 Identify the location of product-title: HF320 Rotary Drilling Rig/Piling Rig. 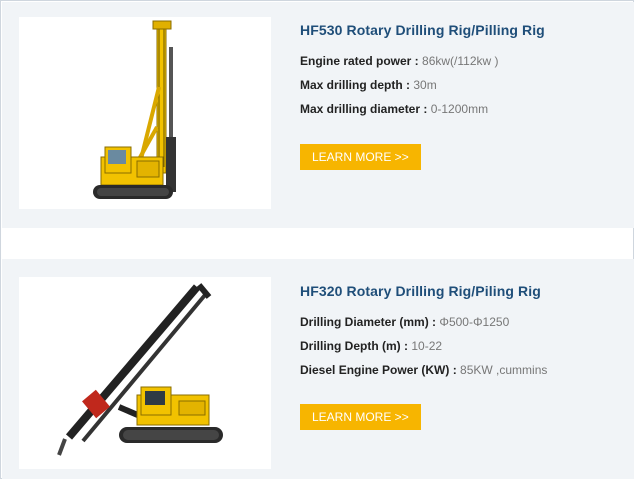
(461, 291).